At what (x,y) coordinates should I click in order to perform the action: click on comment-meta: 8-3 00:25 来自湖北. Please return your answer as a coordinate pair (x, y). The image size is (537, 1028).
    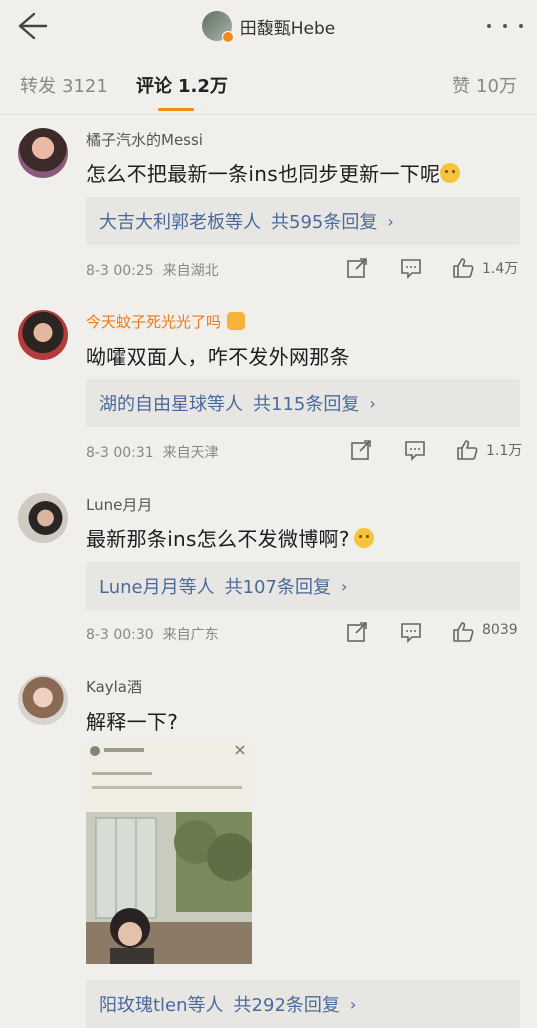
    Looking at the image, I should click on (152, 270).